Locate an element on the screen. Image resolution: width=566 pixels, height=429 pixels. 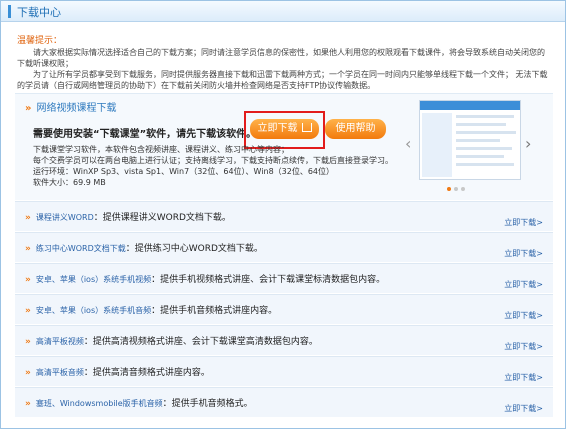
item-name: 练习中心WORD文档下载 is located at coordinates (81, 248).